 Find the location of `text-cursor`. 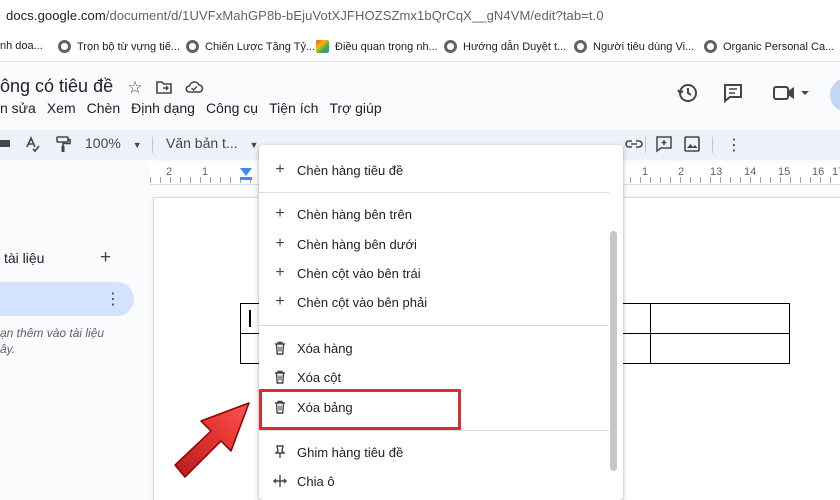

text-cursor is located at coordinates (250, 318).